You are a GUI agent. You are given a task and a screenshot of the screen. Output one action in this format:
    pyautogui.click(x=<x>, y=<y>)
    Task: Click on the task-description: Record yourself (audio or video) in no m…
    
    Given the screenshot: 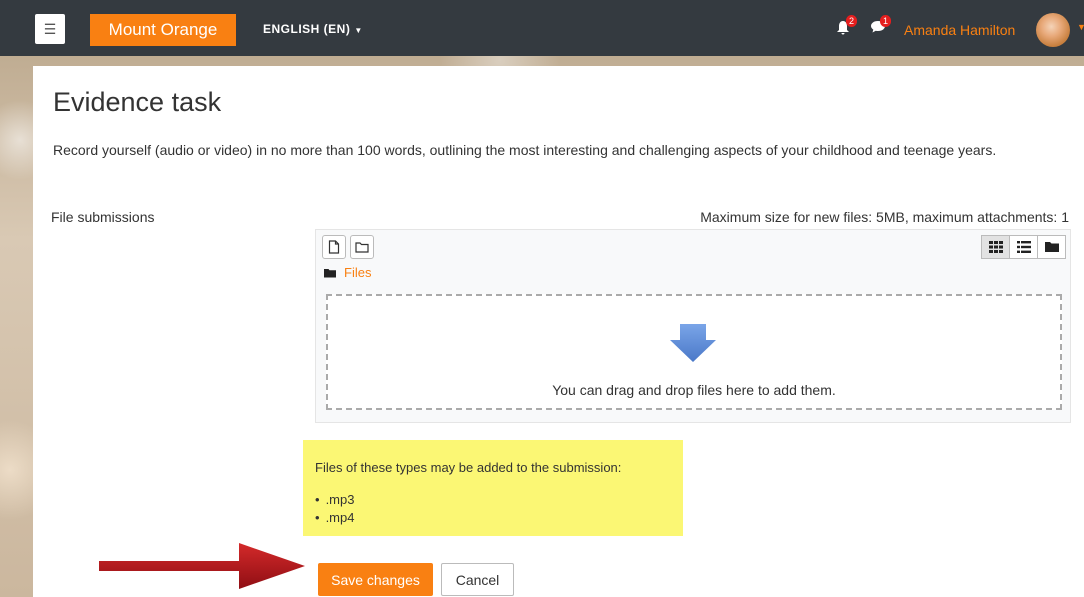 What is the action you would take?
    pyautogui.click(x=525, y=150)
    